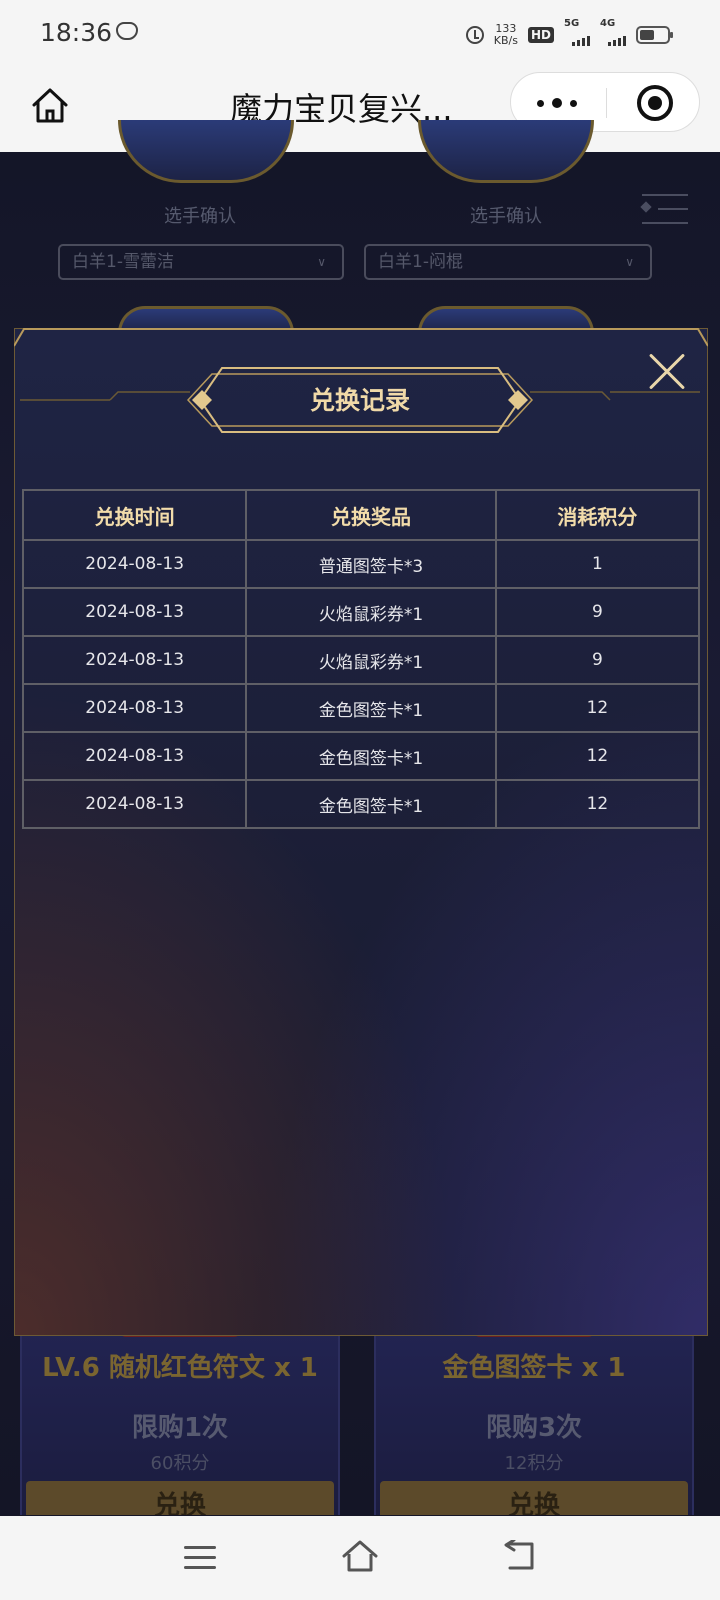 The image size is (720, 1600). I want to click on signal-5g-label: 5G, so click(572, 23).